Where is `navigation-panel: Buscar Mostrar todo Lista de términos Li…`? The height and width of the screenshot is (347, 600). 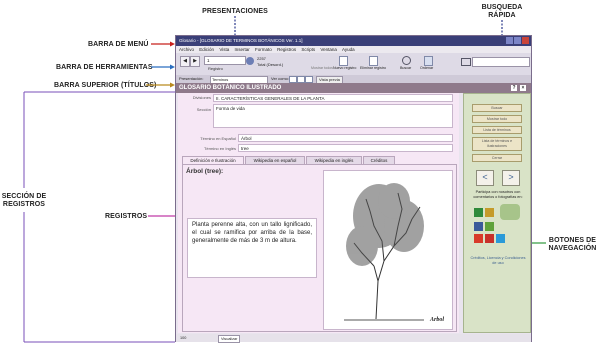 navigation-panel: Buscar Mostrar todo Lista de términos Li… is located at coordinates (497, 213).